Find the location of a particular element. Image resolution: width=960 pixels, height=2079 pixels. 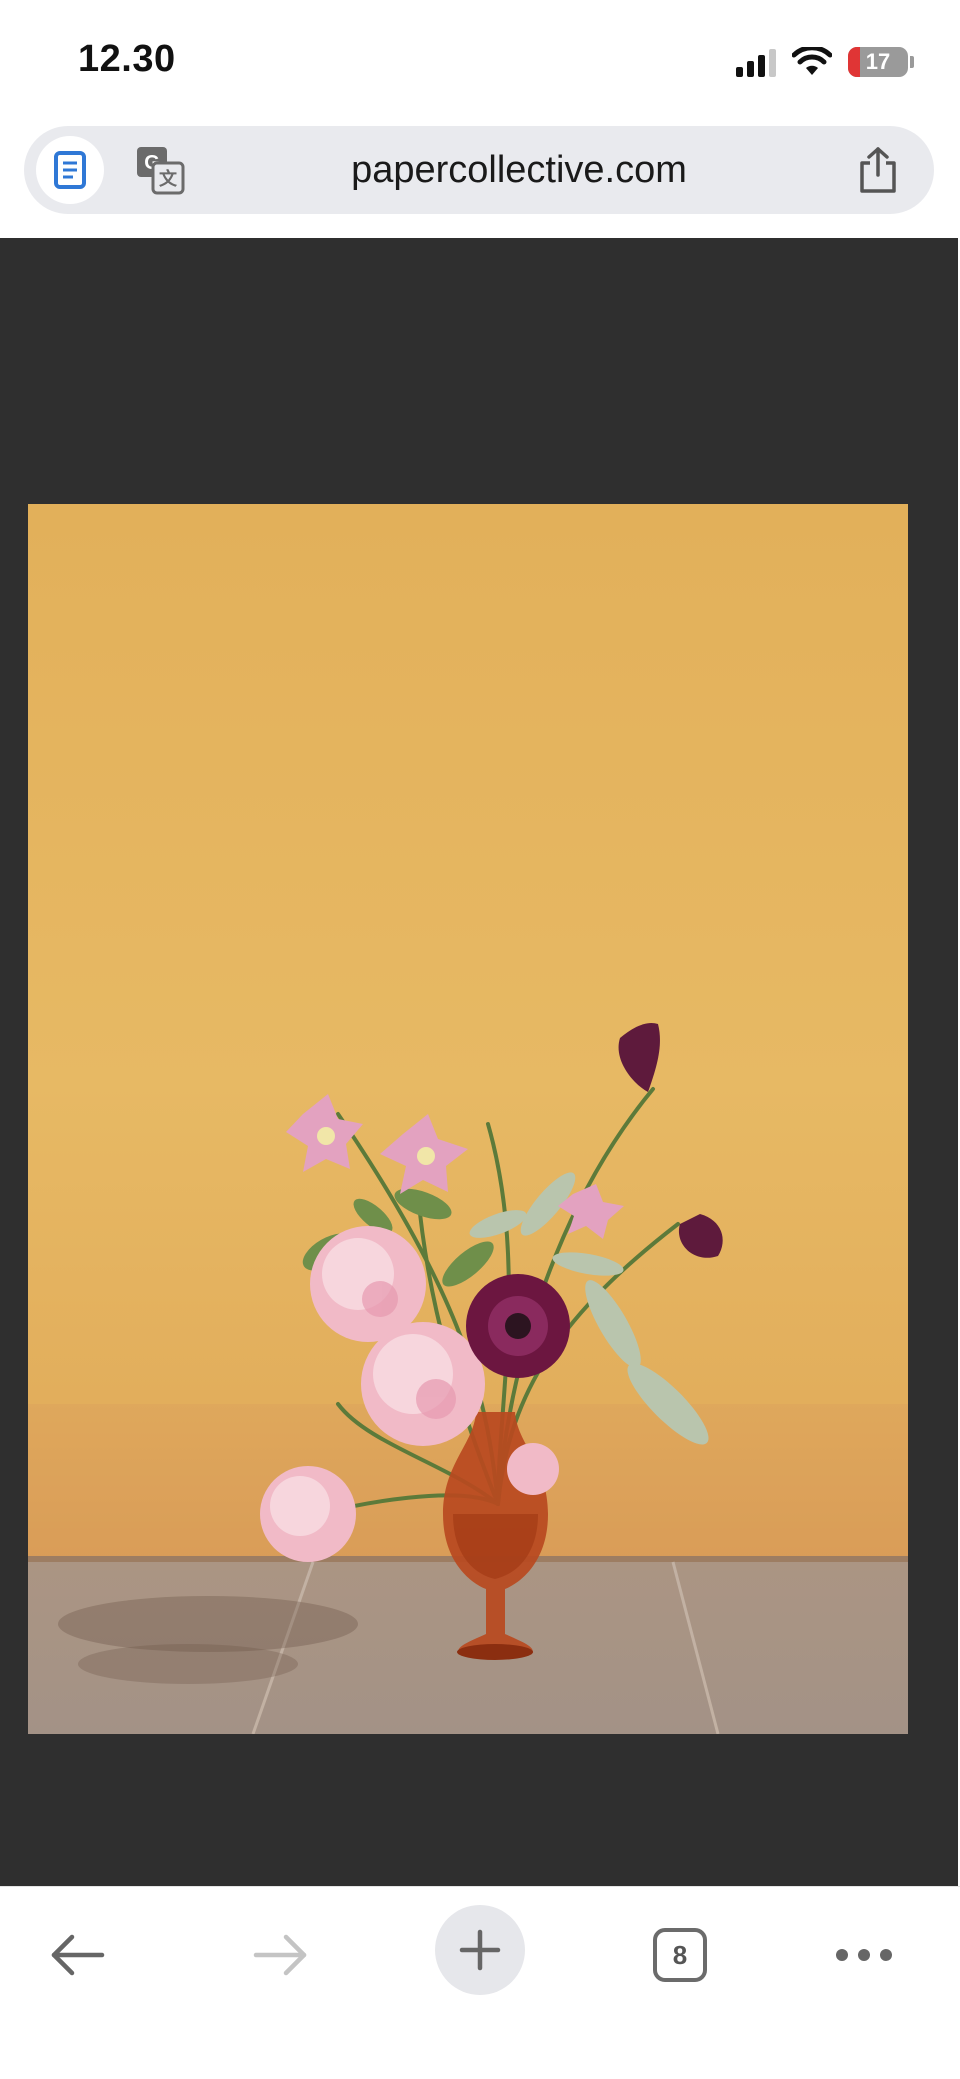

new-tab-button is located at coordinates (480, 1950).